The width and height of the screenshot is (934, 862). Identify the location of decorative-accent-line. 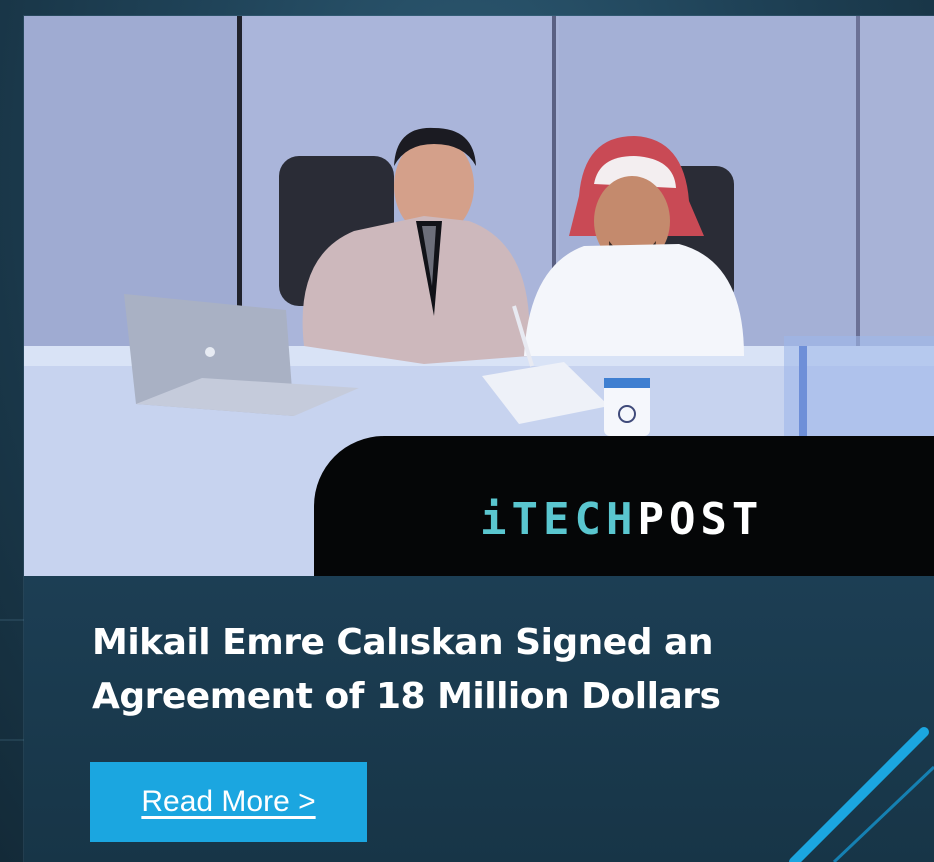
(861, 794).